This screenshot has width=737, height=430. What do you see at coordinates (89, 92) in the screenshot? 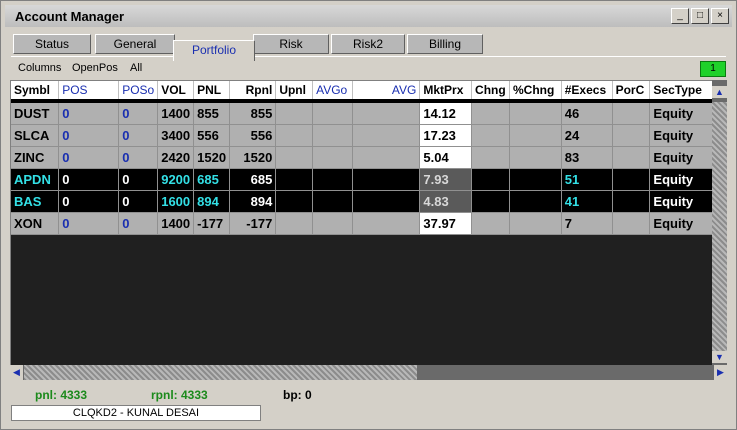
I see `col-pos: POS` at bounding box center [89, 92].